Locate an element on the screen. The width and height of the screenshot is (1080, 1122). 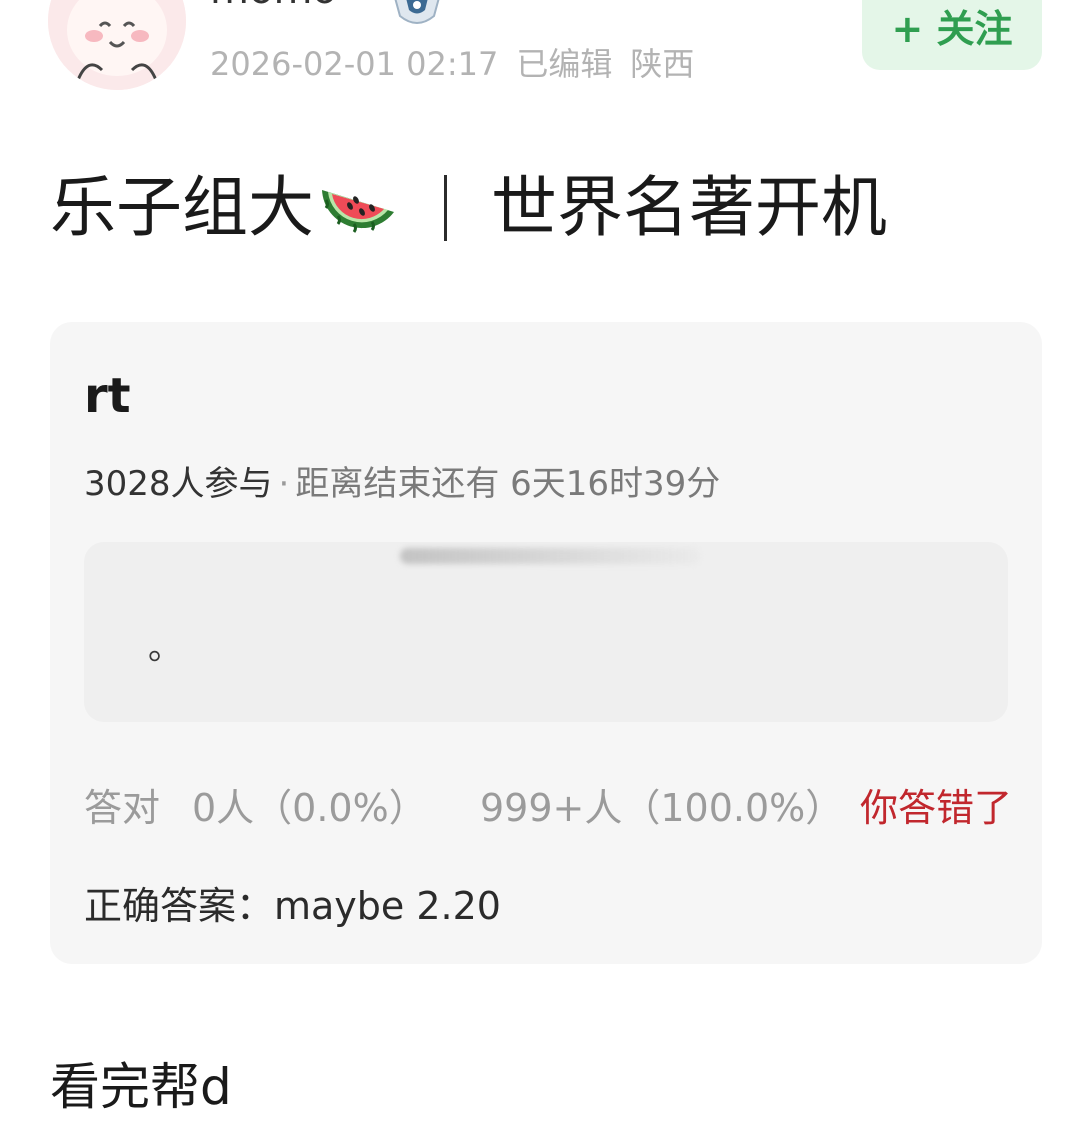
author-avatar is located at coordinates (117, 45).